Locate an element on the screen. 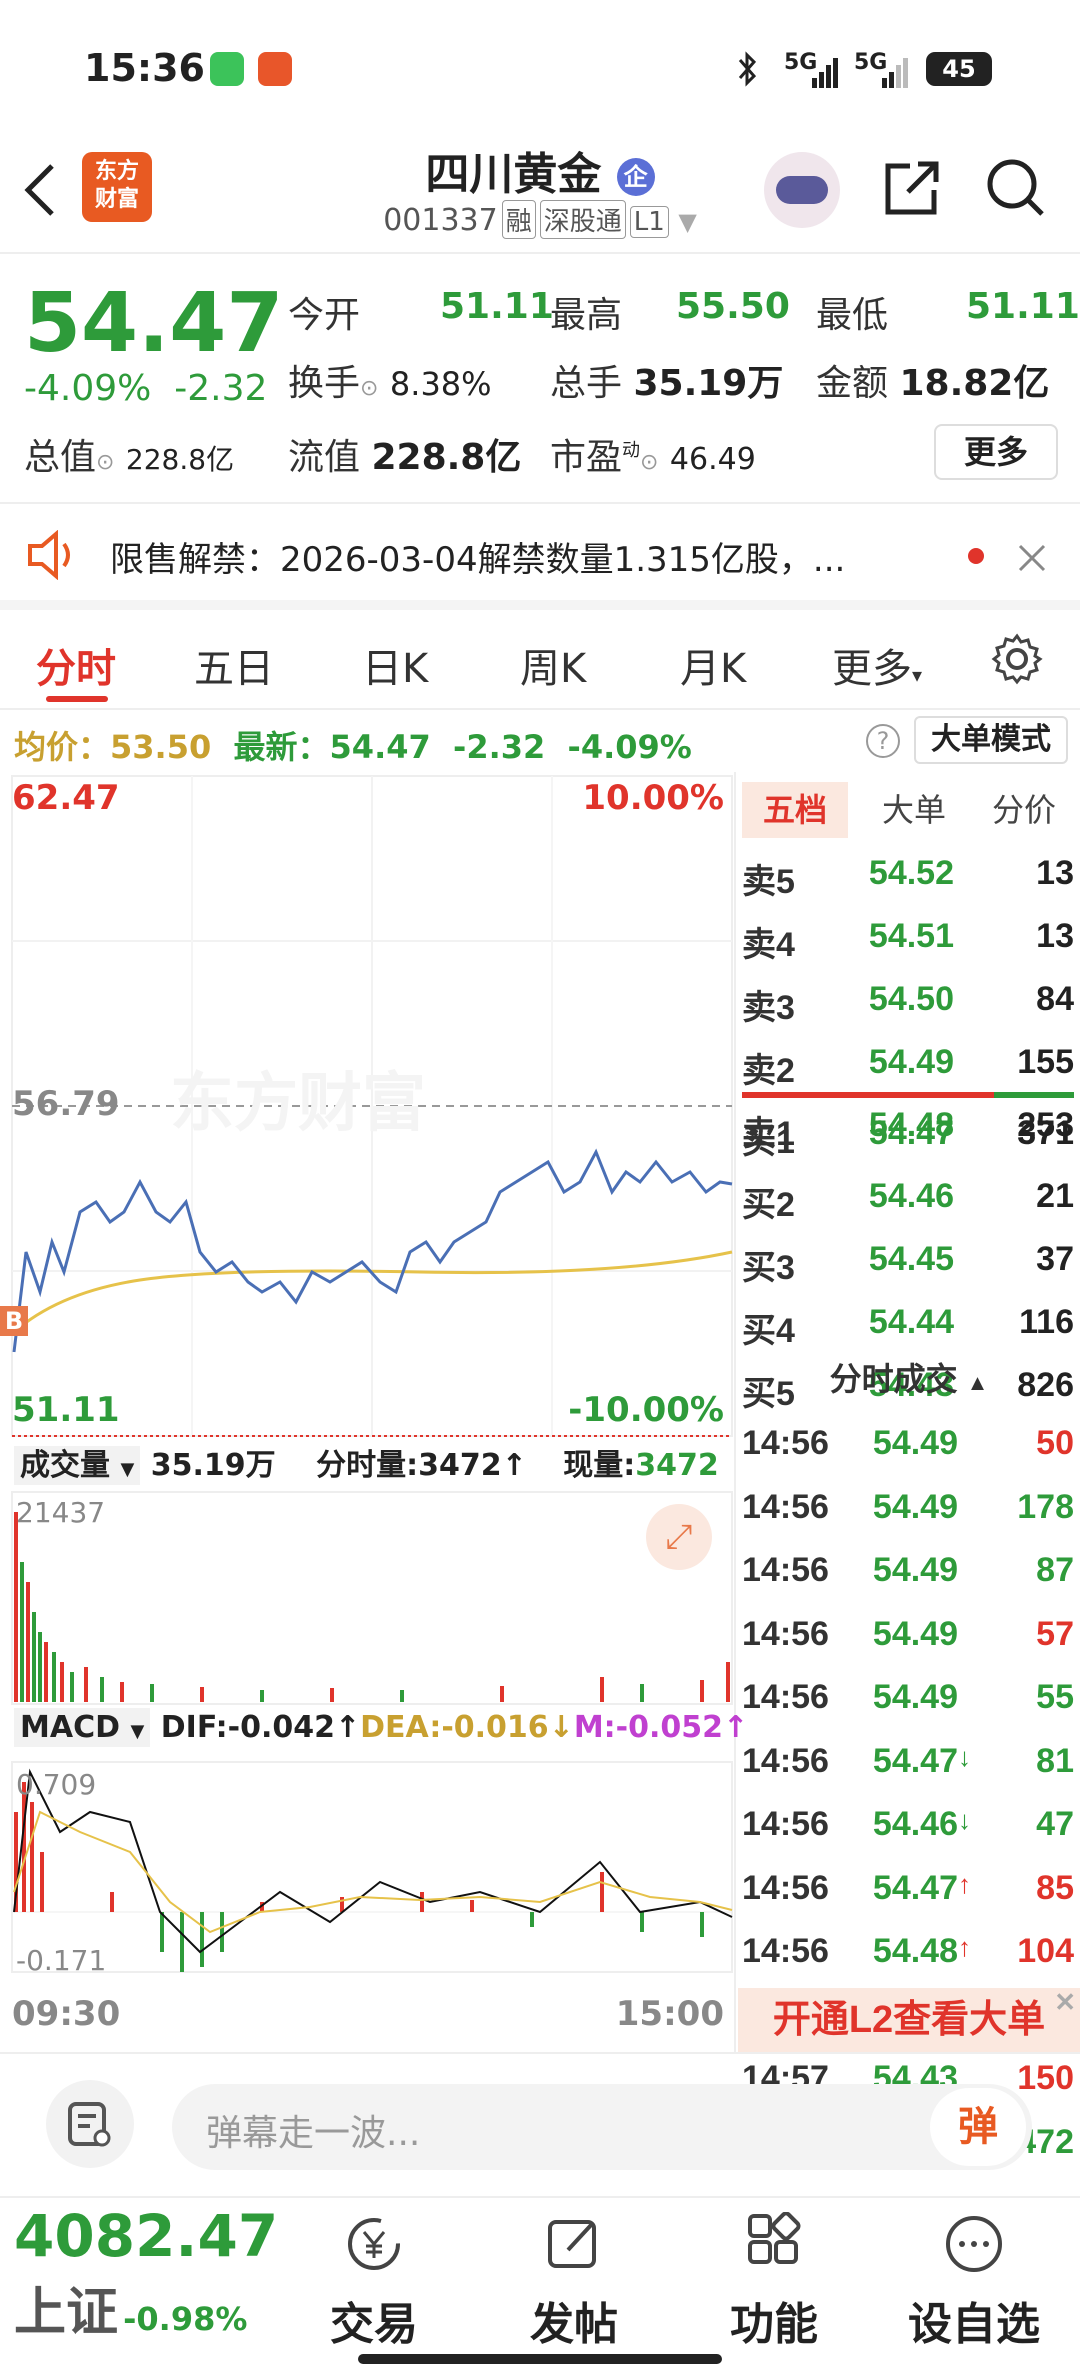 The width and height of the screenshot is (1080, 2373). nav-label: 交易 is located at coordinates (374, 2324).